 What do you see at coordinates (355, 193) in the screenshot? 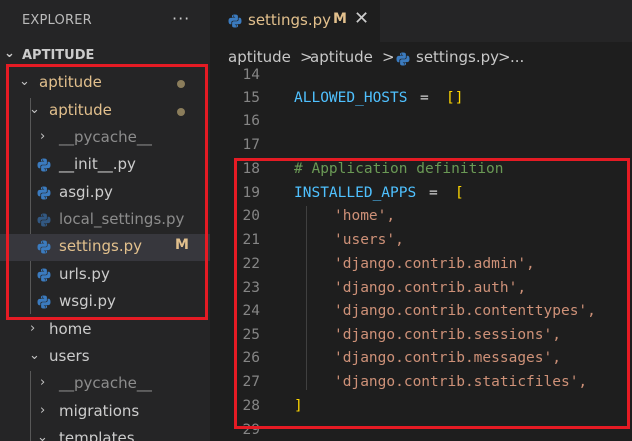
I see `code-identifier: INSTALLED_APPS` at bounding box center [355, 193].